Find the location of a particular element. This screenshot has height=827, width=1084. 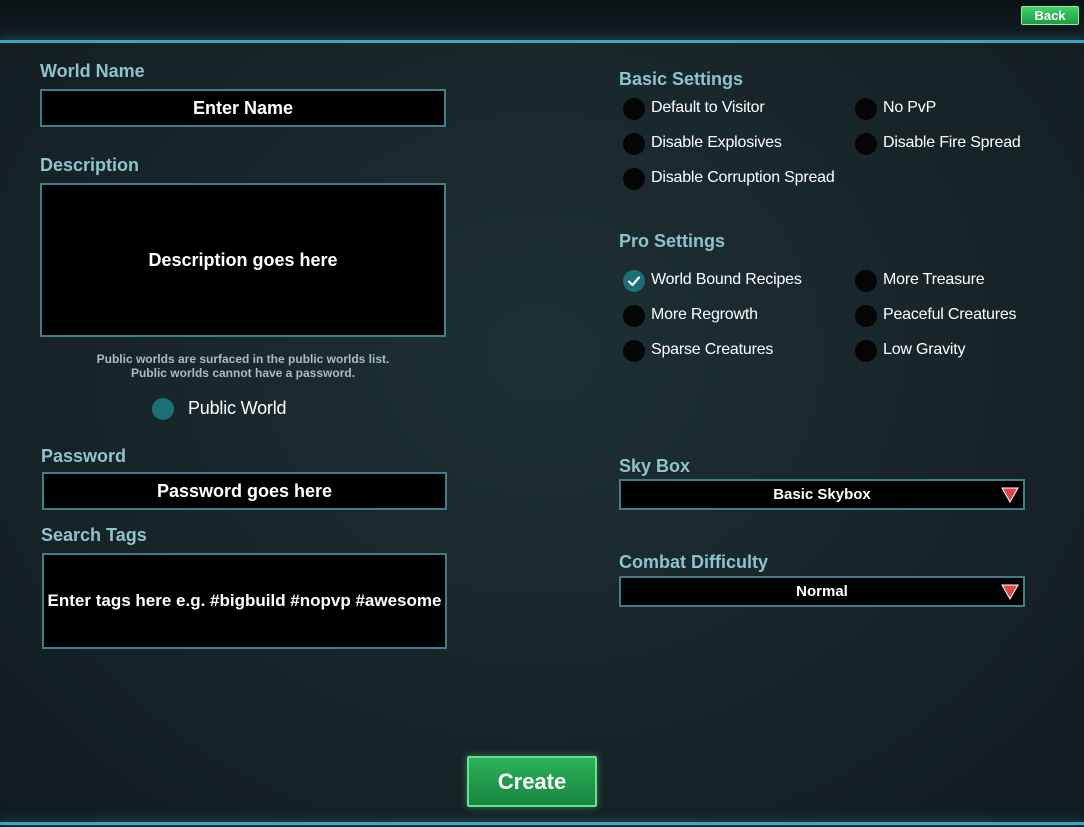

sky-box-value: Basic Skybox is located at coordinates (822, 494).